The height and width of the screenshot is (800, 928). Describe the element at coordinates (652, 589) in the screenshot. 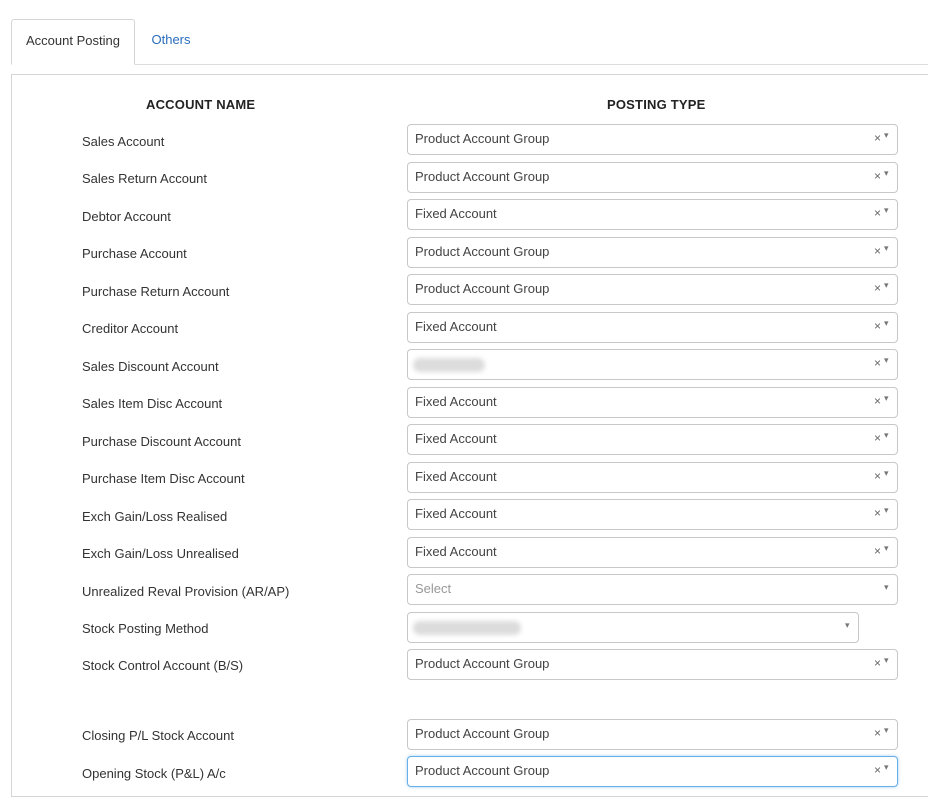

I see `posting-type-select-unrealized-reval-provision-ar-ap: Select ▾` at that location.